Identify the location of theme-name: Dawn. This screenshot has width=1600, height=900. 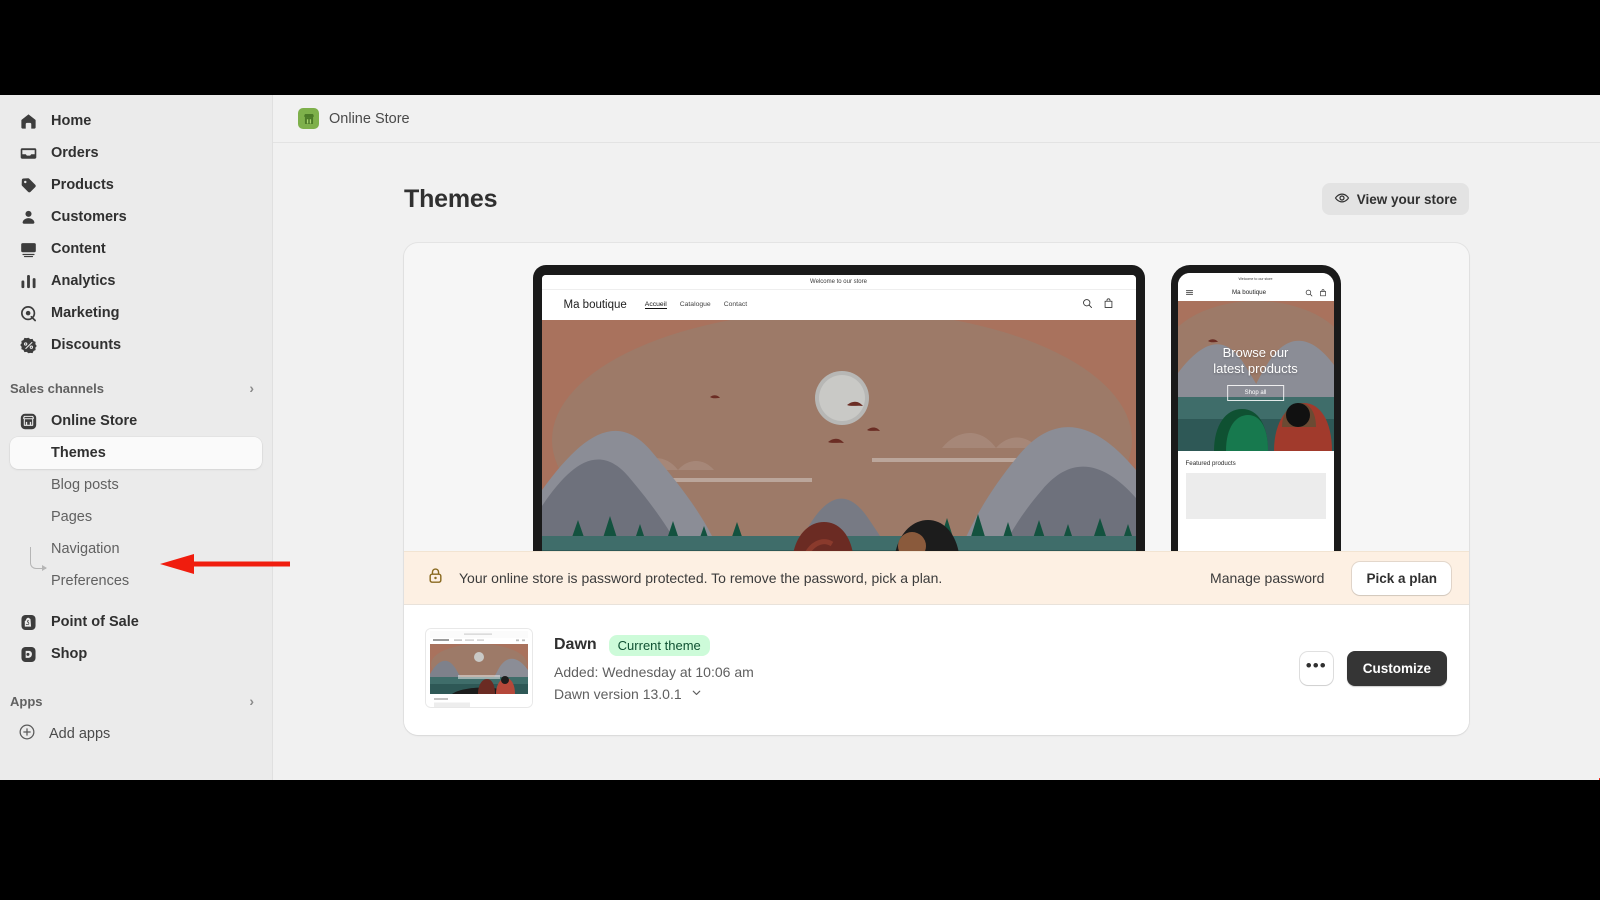
(575, 644).